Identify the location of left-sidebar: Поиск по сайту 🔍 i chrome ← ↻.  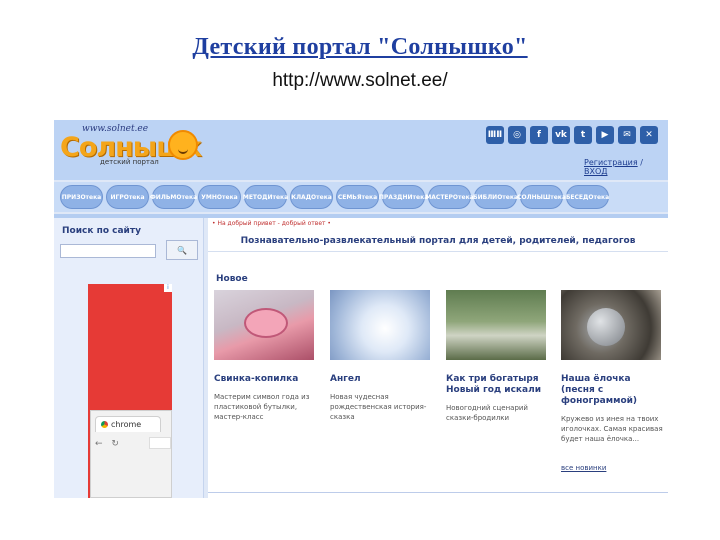
(129, 358).